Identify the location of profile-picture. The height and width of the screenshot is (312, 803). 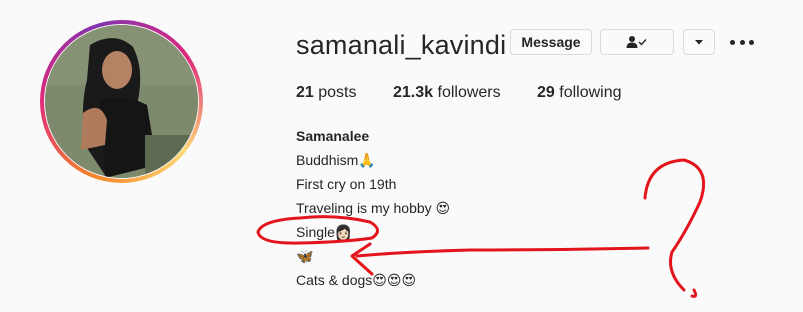
(121, 101).